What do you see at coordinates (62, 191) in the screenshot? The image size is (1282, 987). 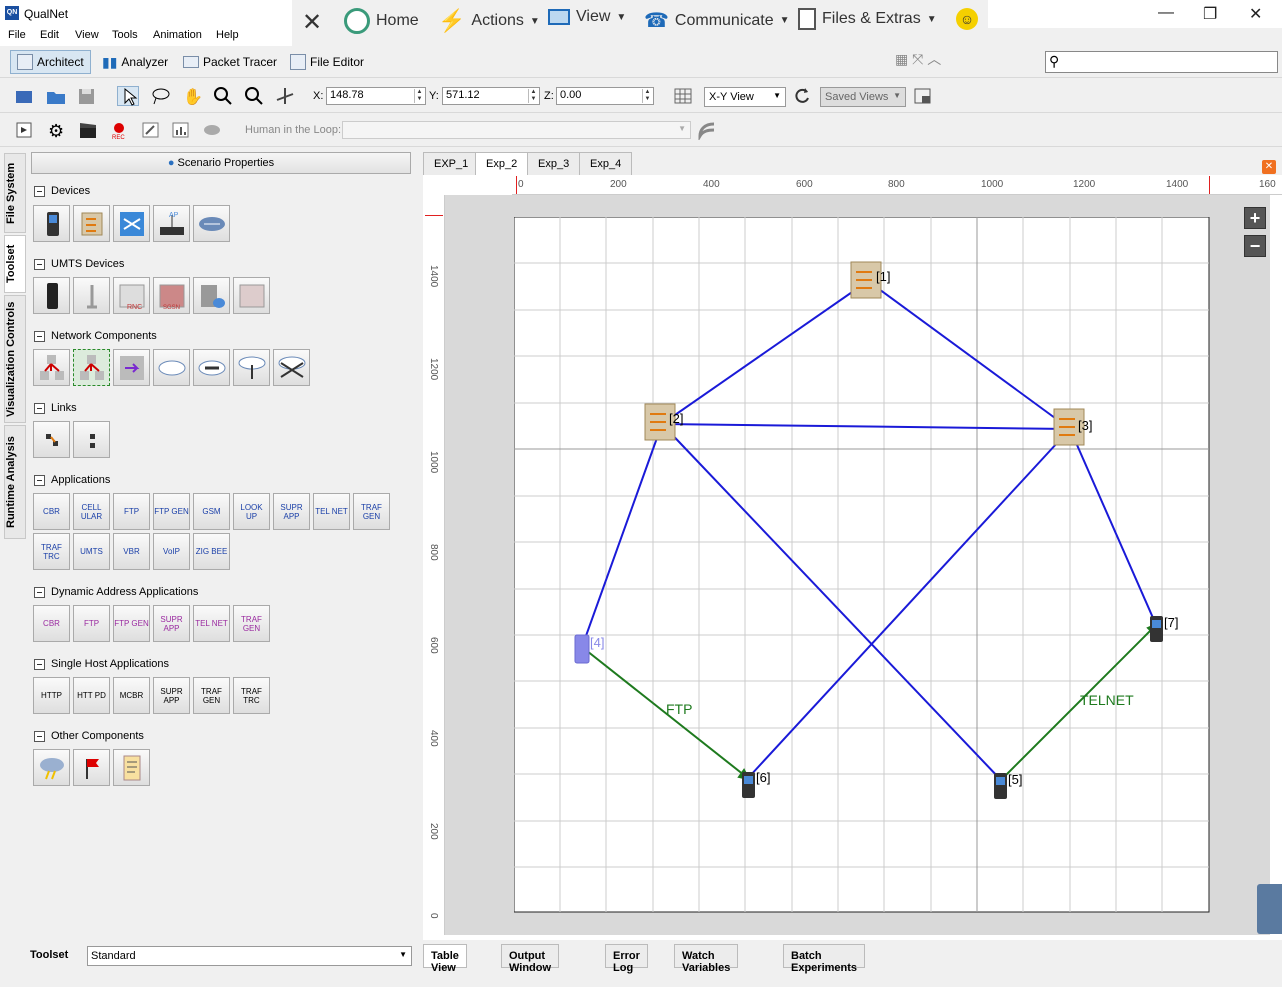 I see `section-devices: Devices` at bounding box center [62, 191].